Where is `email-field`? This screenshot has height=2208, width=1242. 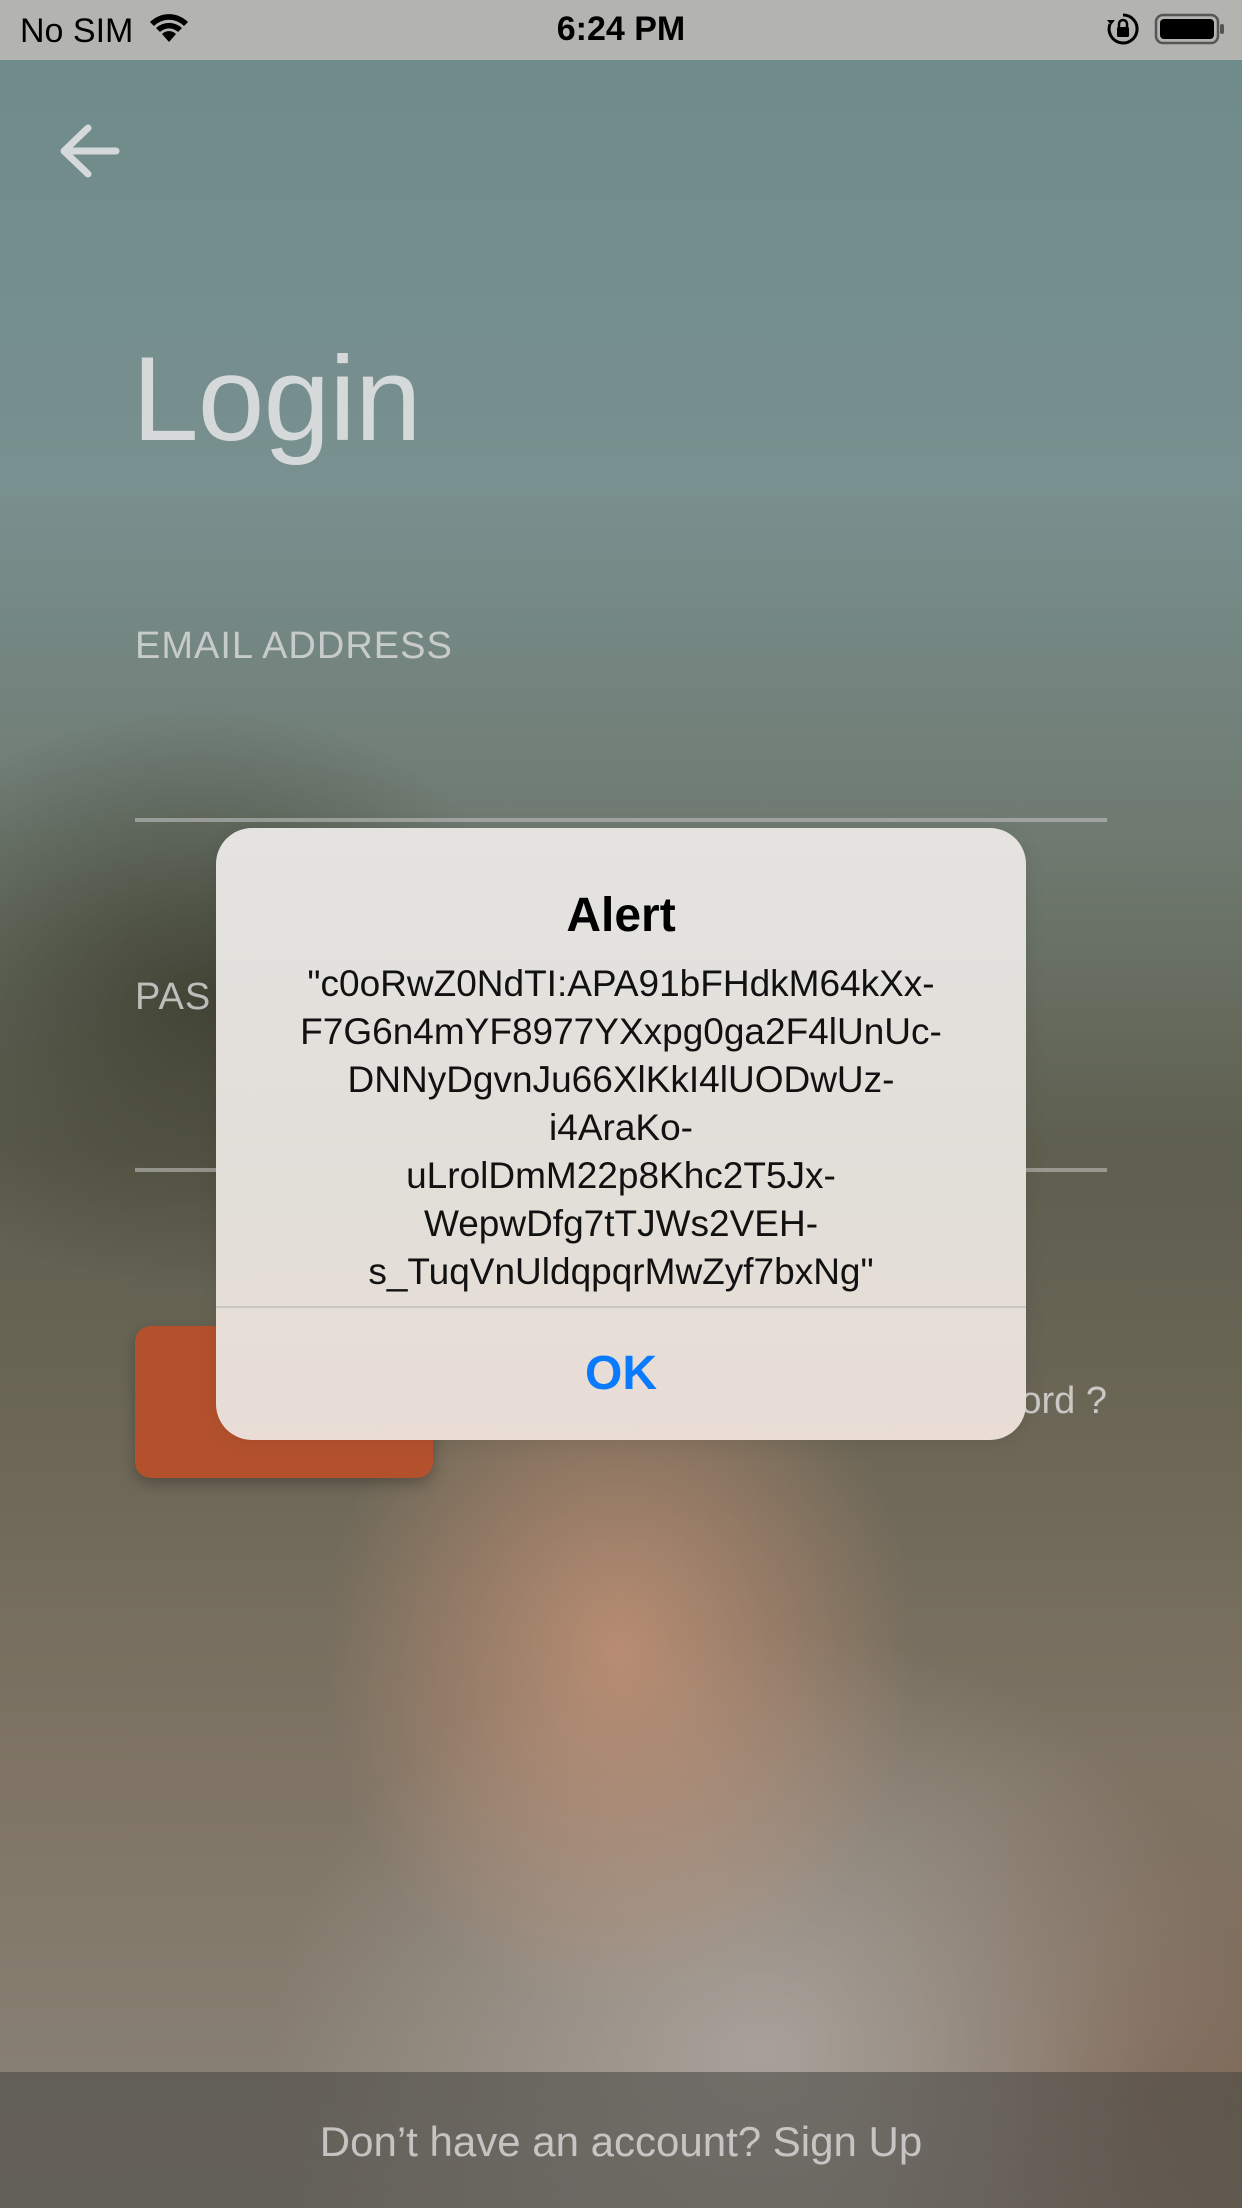
email-field is located at coordinates (621, 820).